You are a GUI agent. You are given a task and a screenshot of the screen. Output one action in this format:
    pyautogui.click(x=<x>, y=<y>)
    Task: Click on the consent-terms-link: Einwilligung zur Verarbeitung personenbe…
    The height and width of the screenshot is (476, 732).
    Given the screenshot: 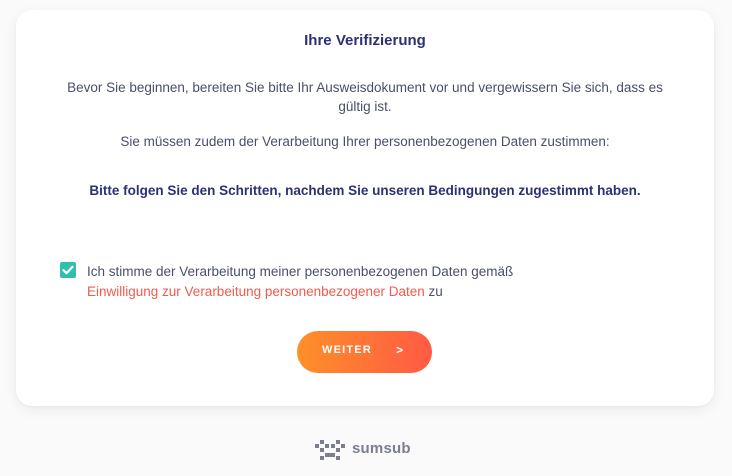 What is the action you would take?
    pyautogui.click(x=256, y=291)
    